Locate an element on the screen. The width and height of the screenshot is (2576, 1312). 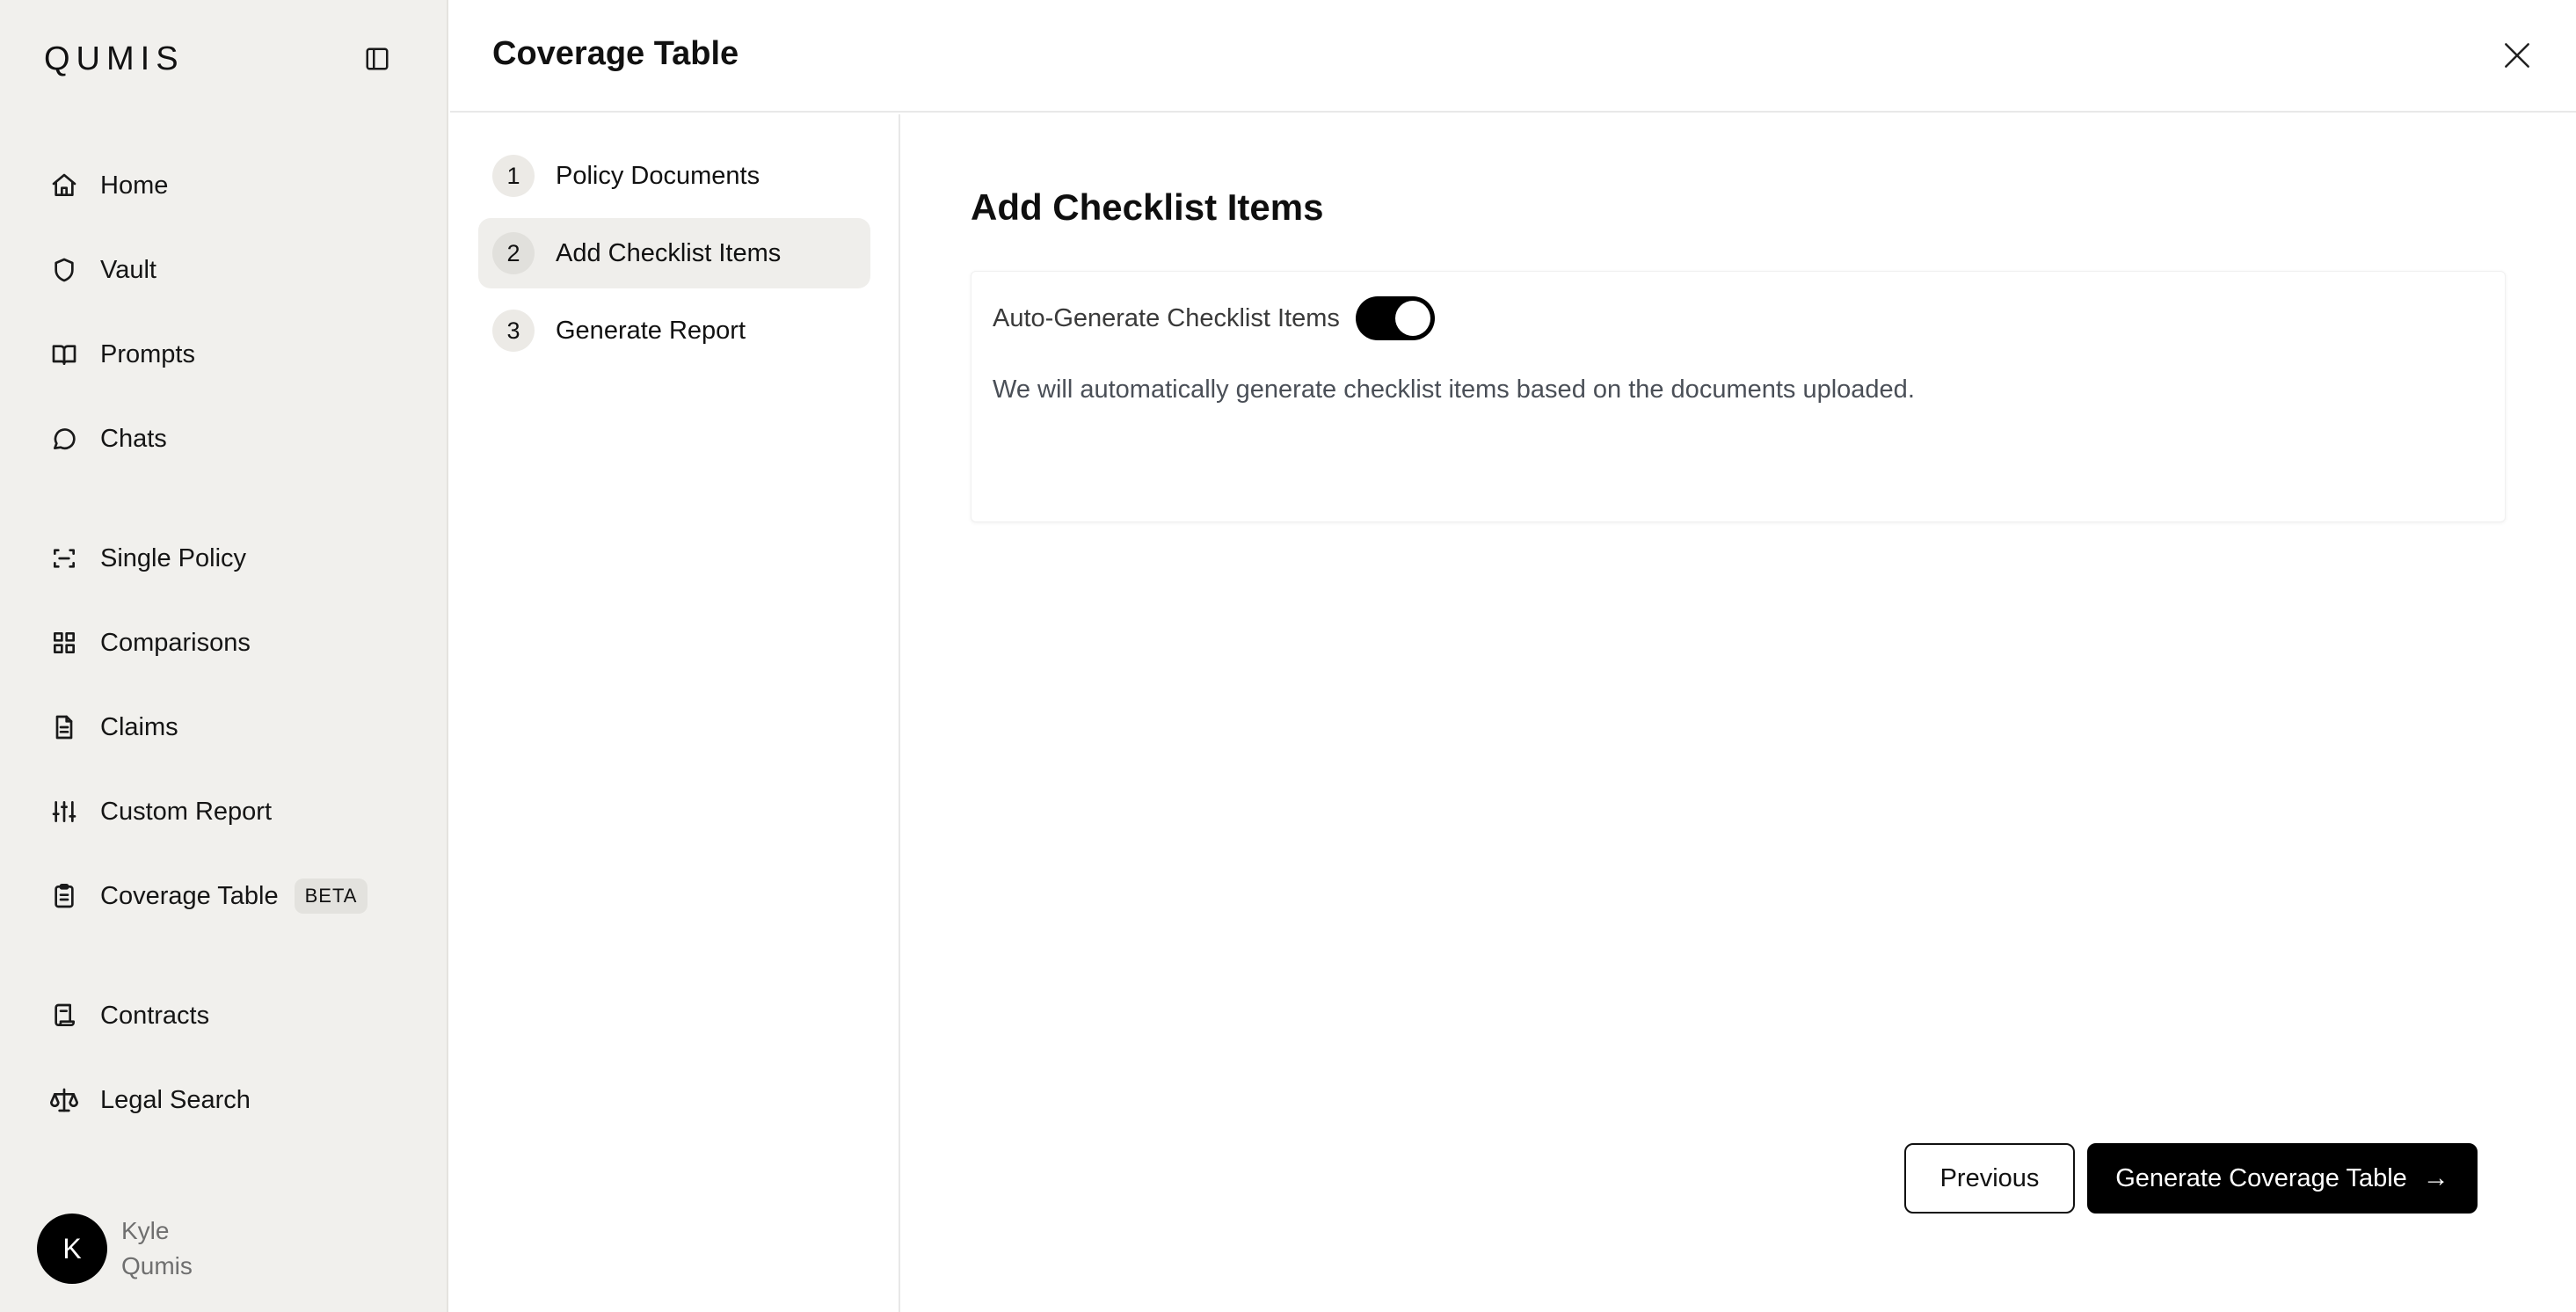
toggle-label: Auto-Generate Checklist Items is located at coordinates (1166, 317).